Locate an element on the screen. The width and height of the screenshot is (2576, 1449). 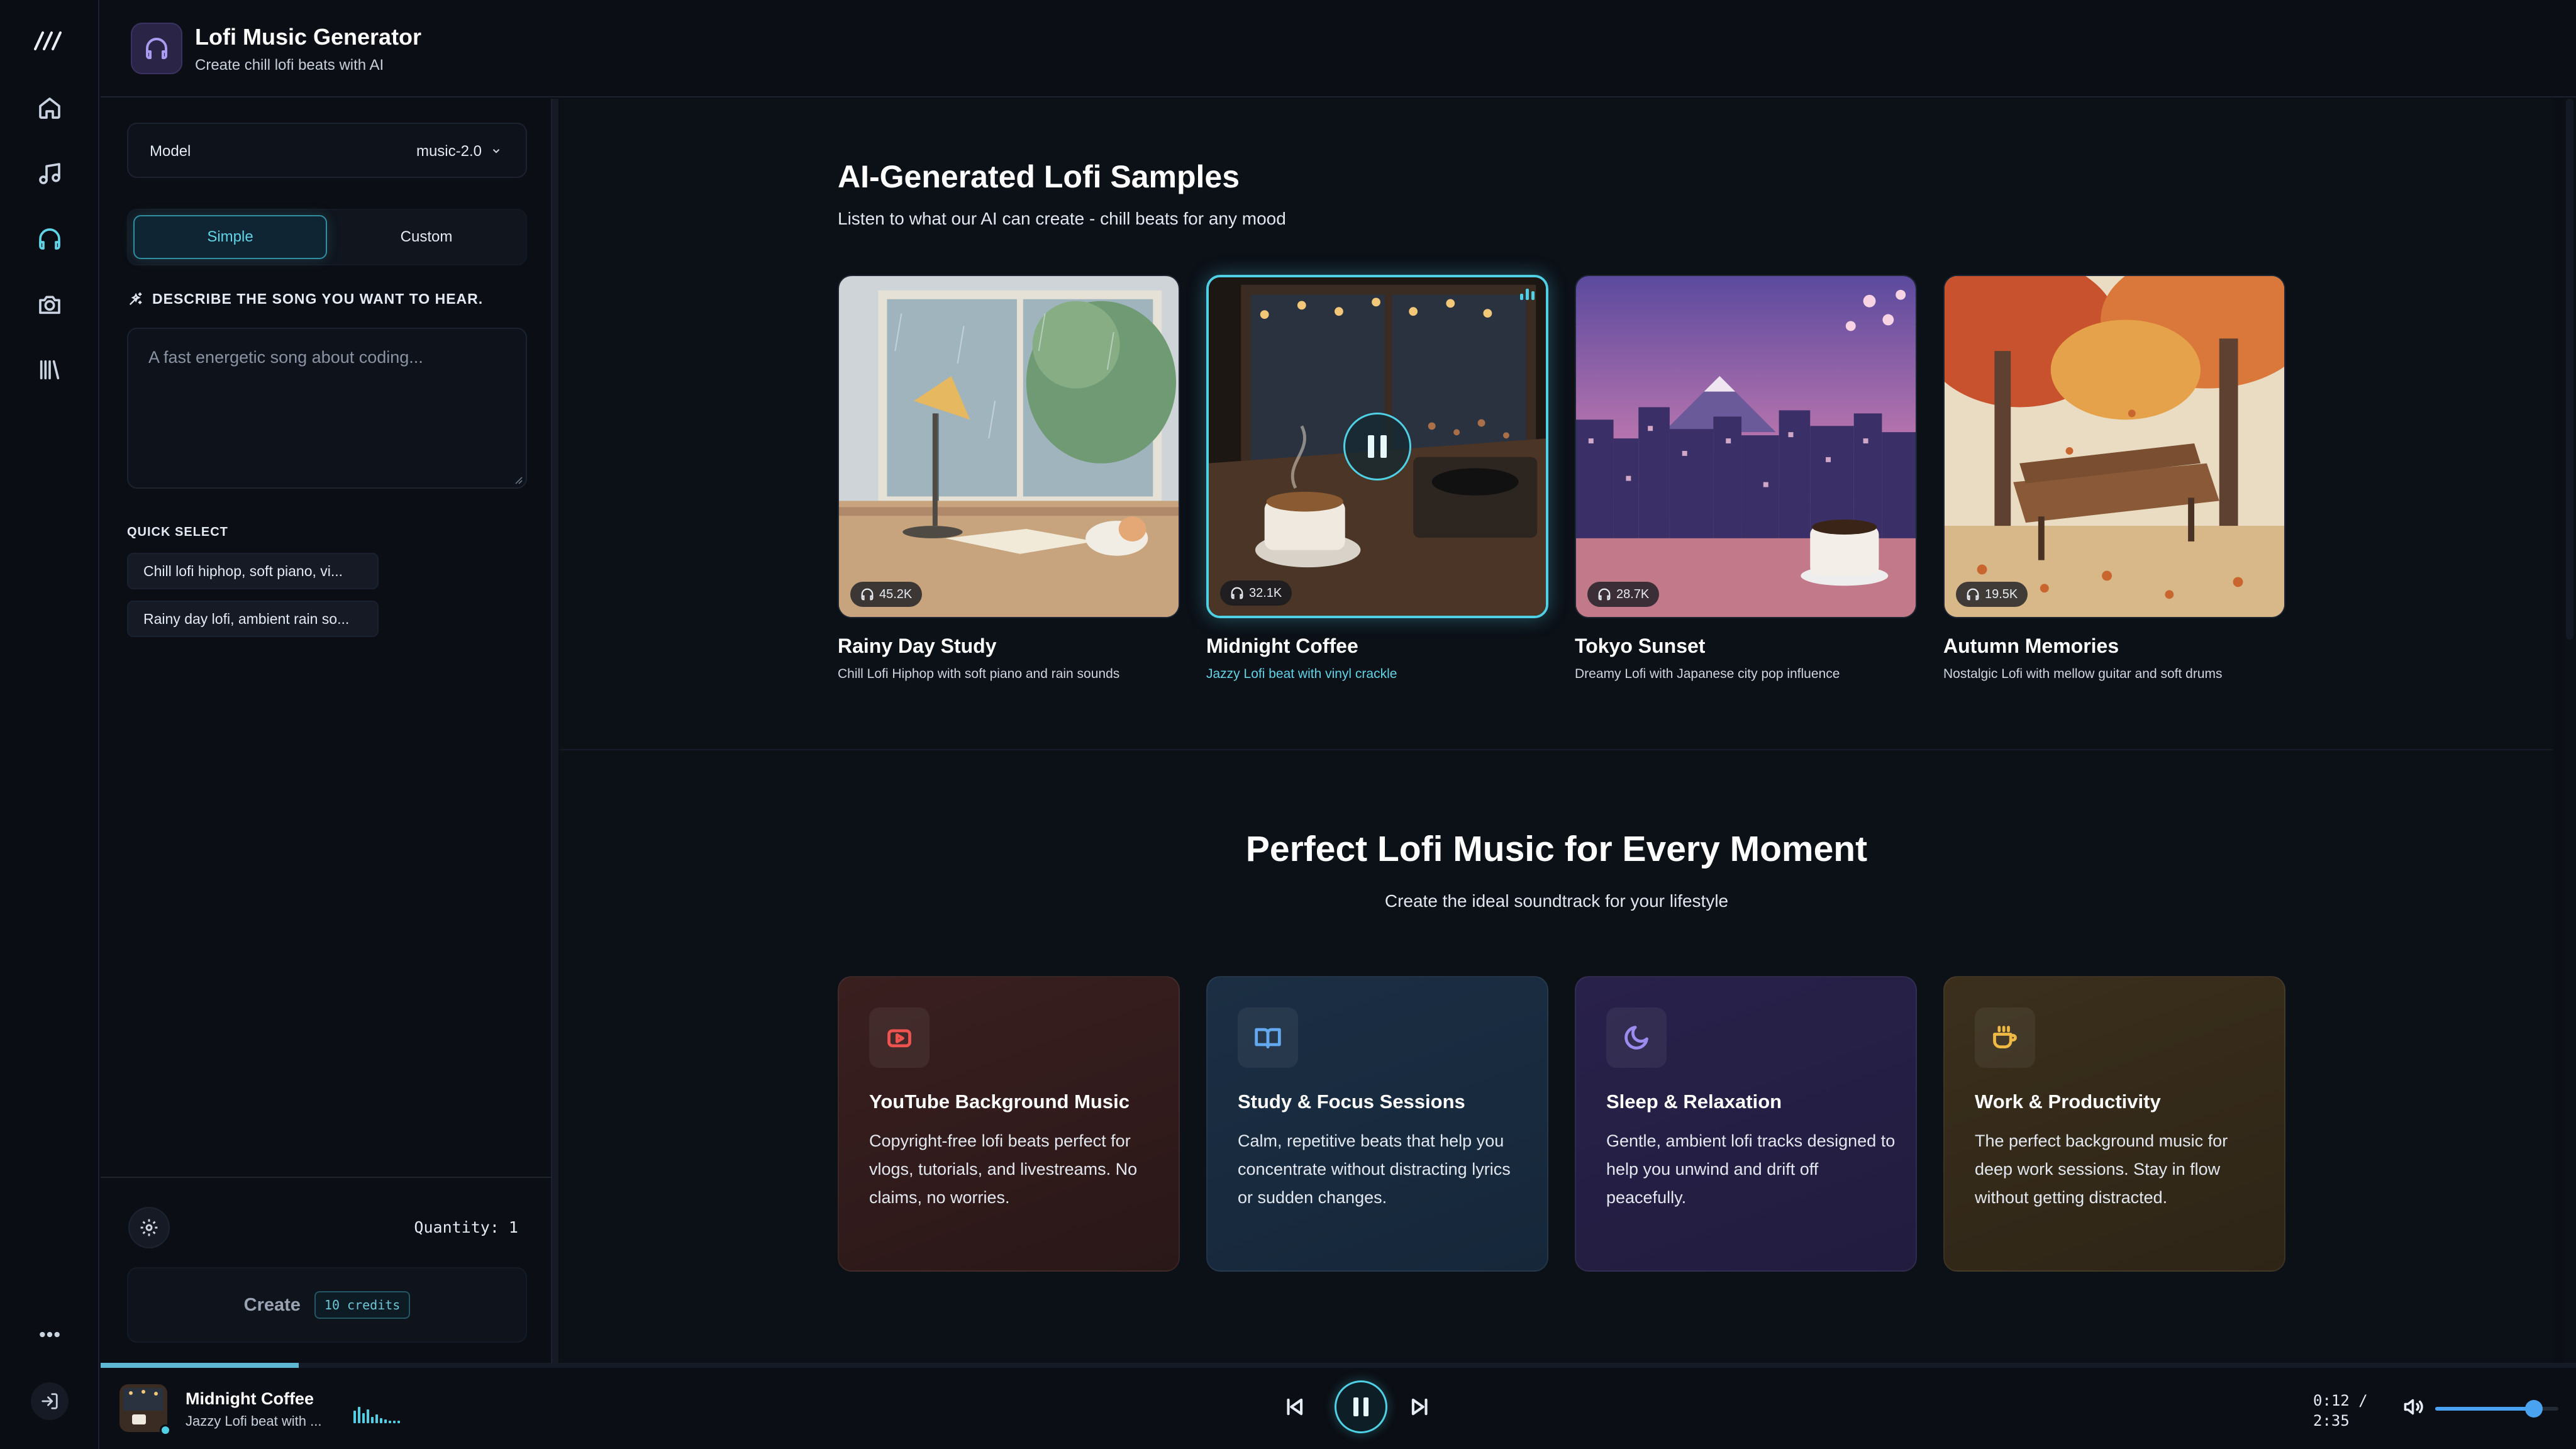
volume-fill is located at coordinates (2484, 1409).